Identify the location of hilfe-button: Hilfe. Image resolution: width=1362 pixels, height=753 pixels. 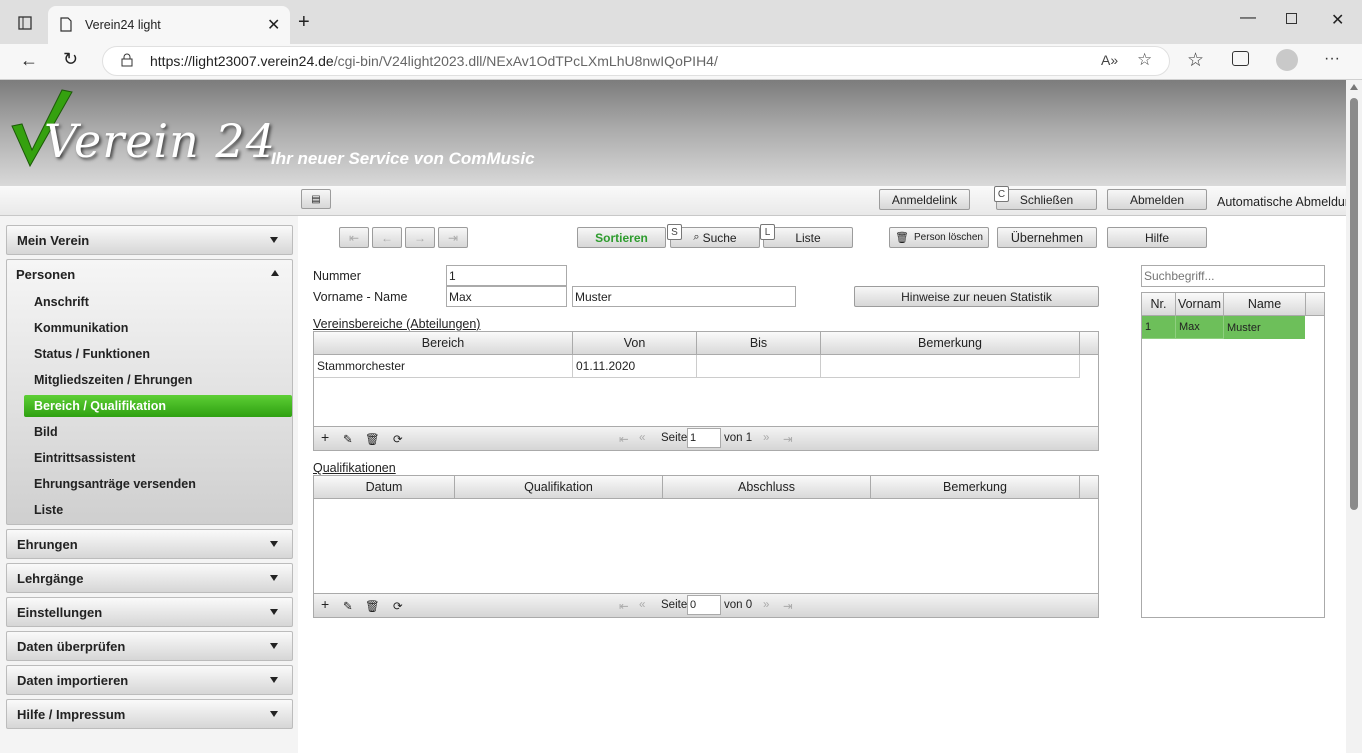
(1157, 237).